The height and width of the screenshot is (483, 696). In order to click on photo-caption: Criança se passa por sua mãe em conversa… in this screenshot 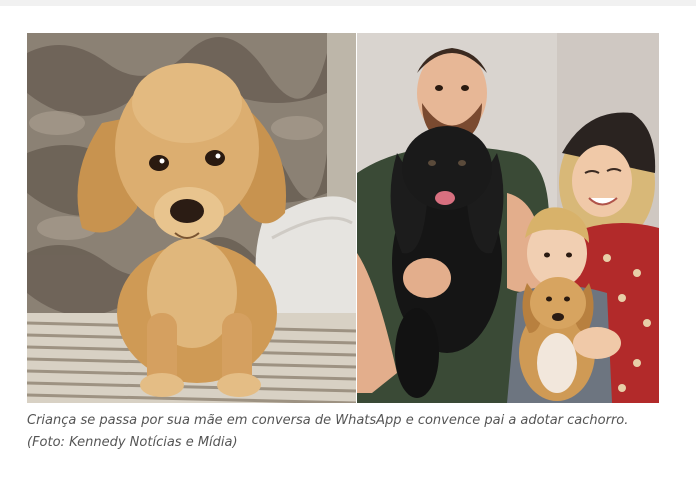, I will do `click(328, 431)`.